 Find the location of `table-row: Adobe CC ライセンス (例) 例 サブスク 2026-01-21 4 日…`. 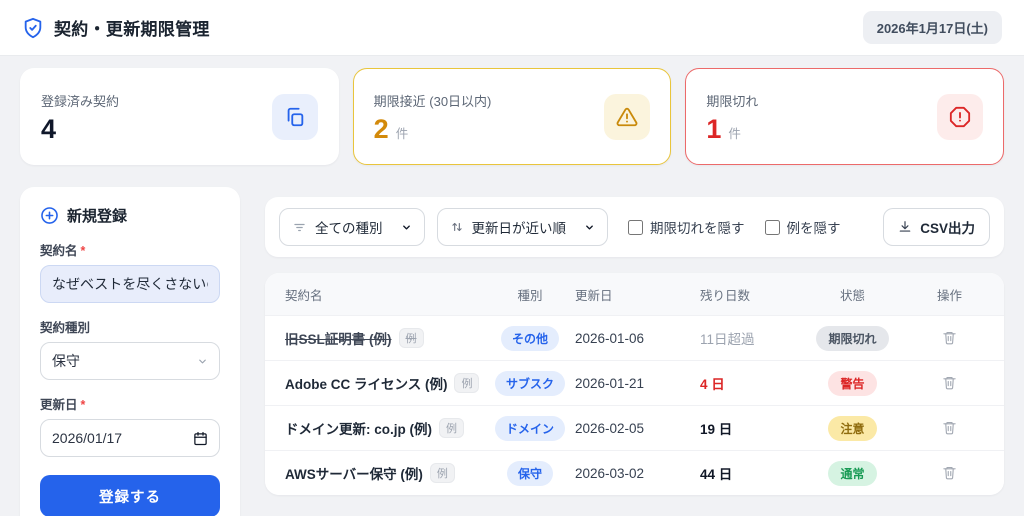

table-row: Adobe CC ライセンス (例) 例 サブスク 2026-01-21 4 日… is located at coordinates (634, 382).